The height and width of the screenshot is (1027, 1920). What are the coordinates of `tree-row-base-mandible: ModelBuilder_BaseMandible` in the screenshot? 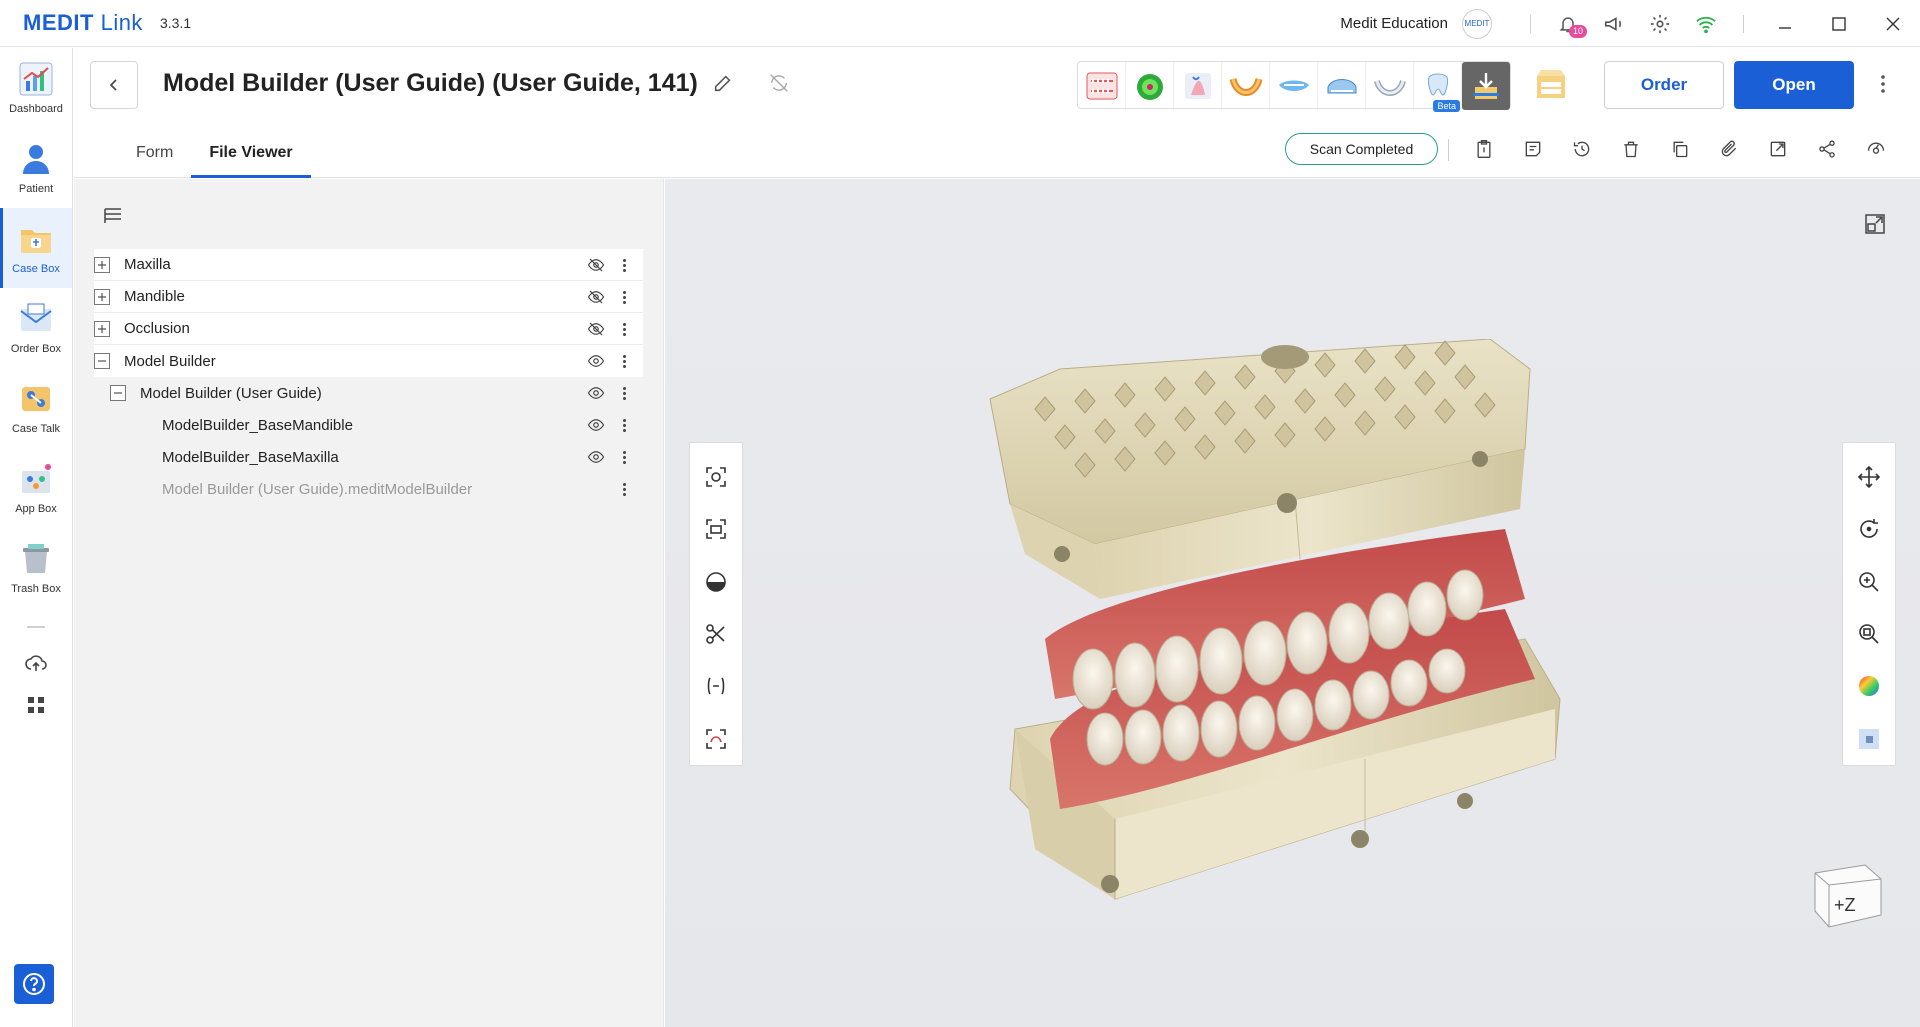 It's located at (368, 425).